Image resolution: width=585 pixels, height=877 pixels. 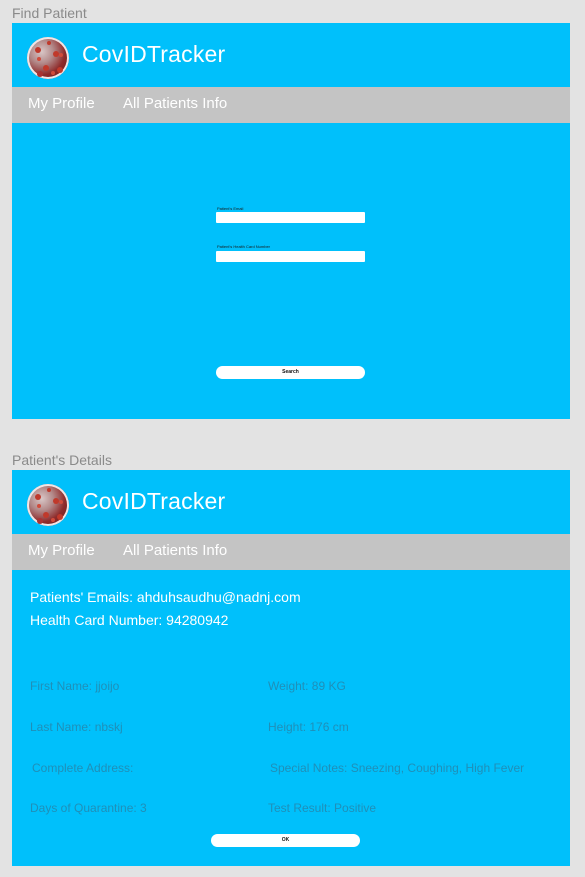 What do you see at coordinates (244, 246) in the screenshot?
I see `health-card-field-label: Patient's Health Card Number` at bounding box center [244, 246].